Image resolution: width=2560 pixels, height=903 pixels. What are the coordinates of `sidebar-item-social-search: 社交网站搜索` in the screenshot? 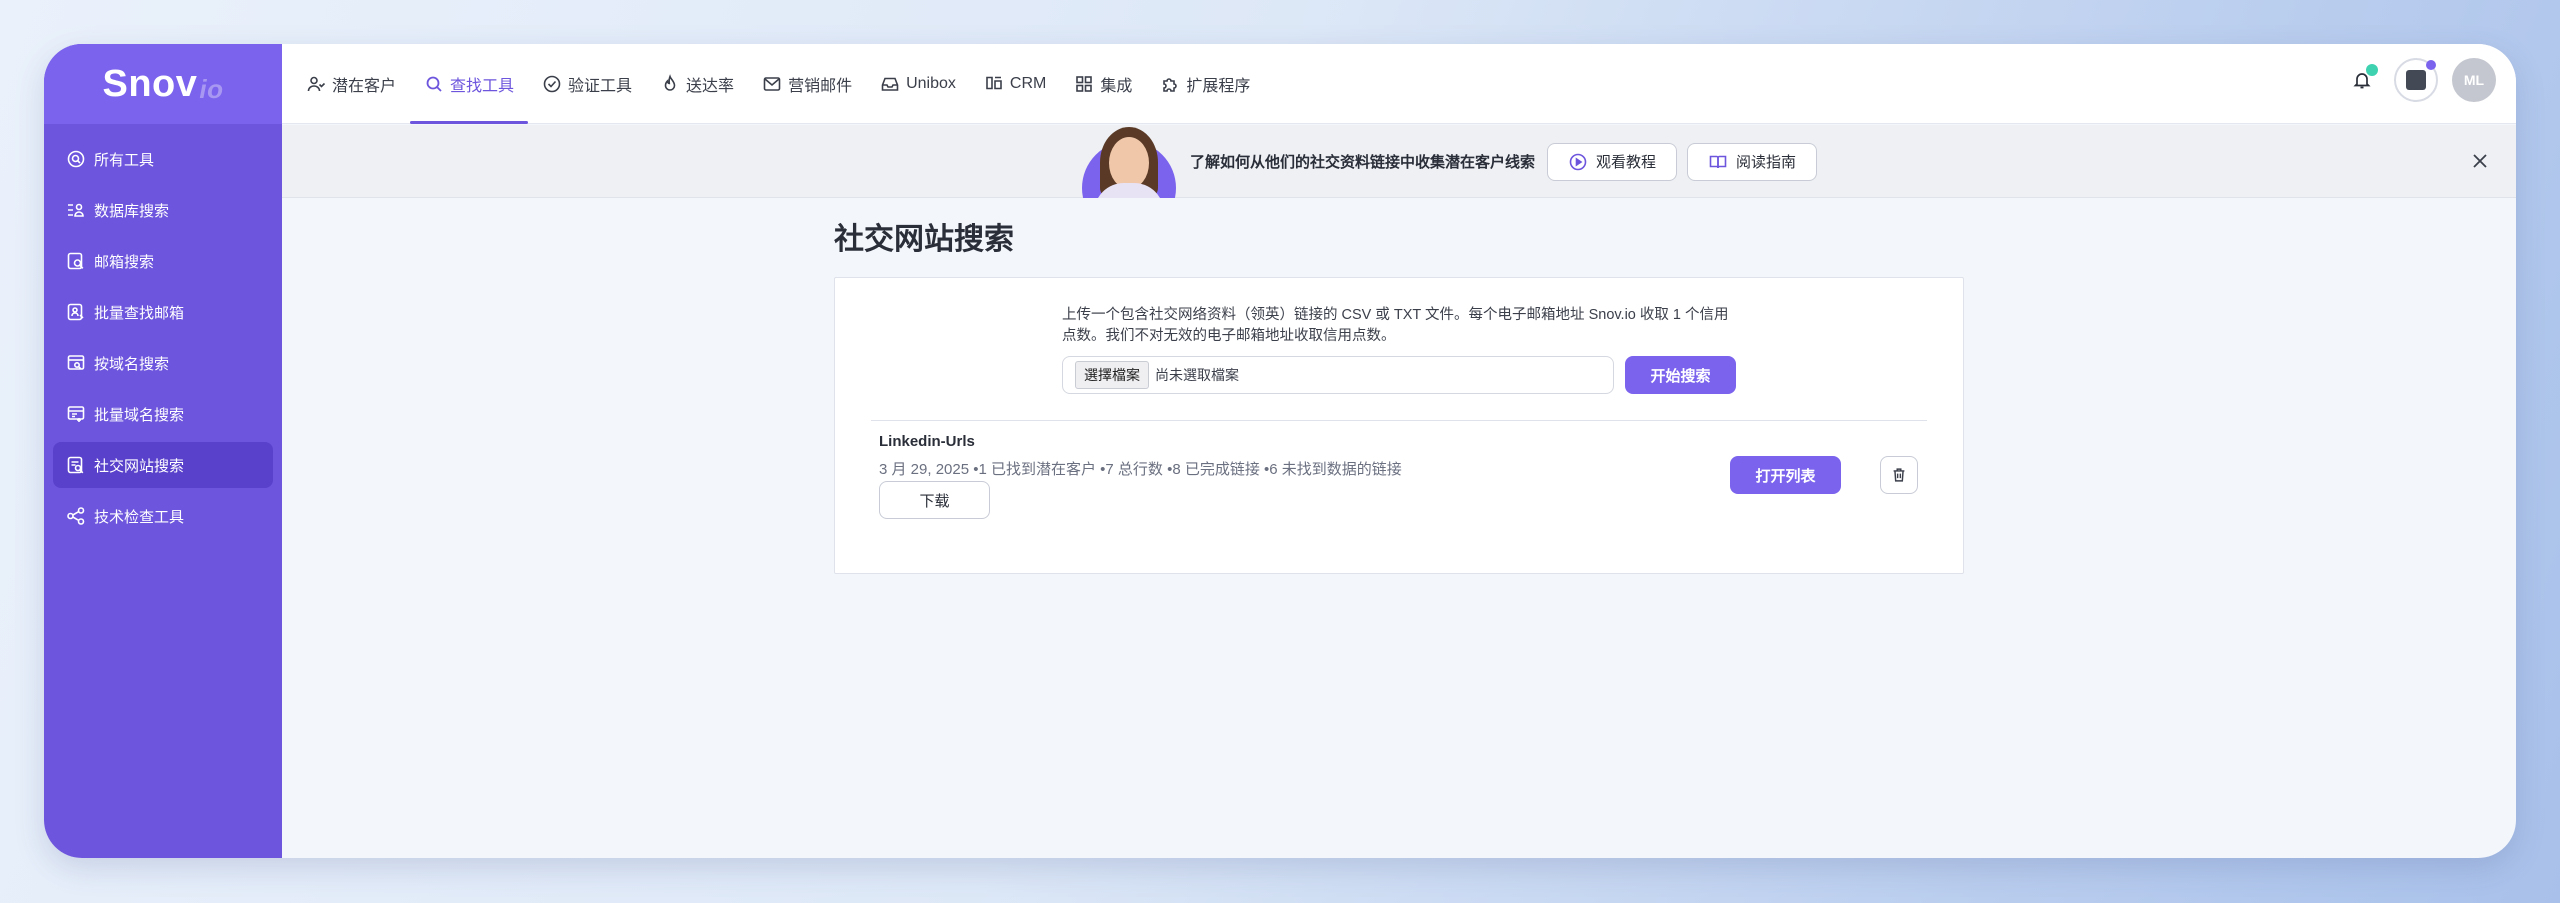 It's located at (163, 465).